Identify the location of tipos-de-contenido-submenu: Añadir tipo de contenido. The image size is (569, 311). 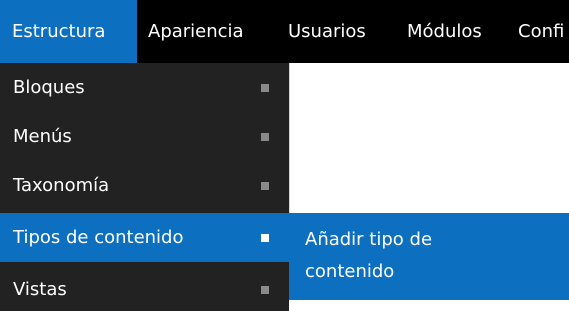
(429, 256).